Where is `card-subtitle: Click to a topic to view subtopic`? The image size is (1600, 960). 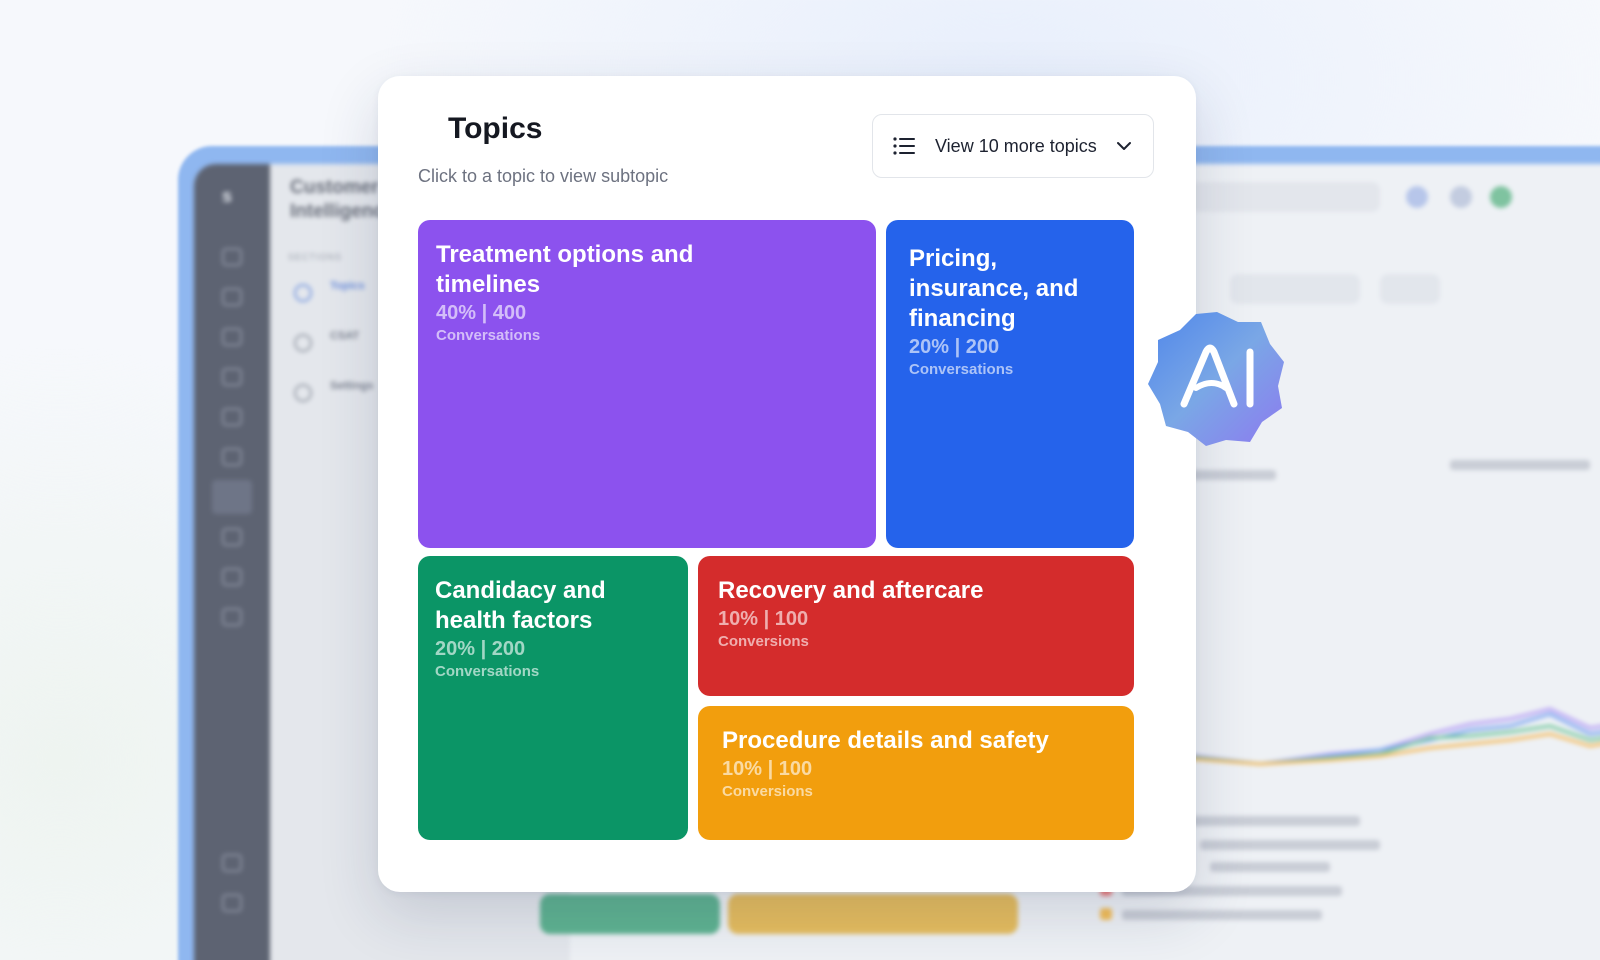
card-subtitle: Click to a topic to view subtopic is located at coordinates (543, 176).